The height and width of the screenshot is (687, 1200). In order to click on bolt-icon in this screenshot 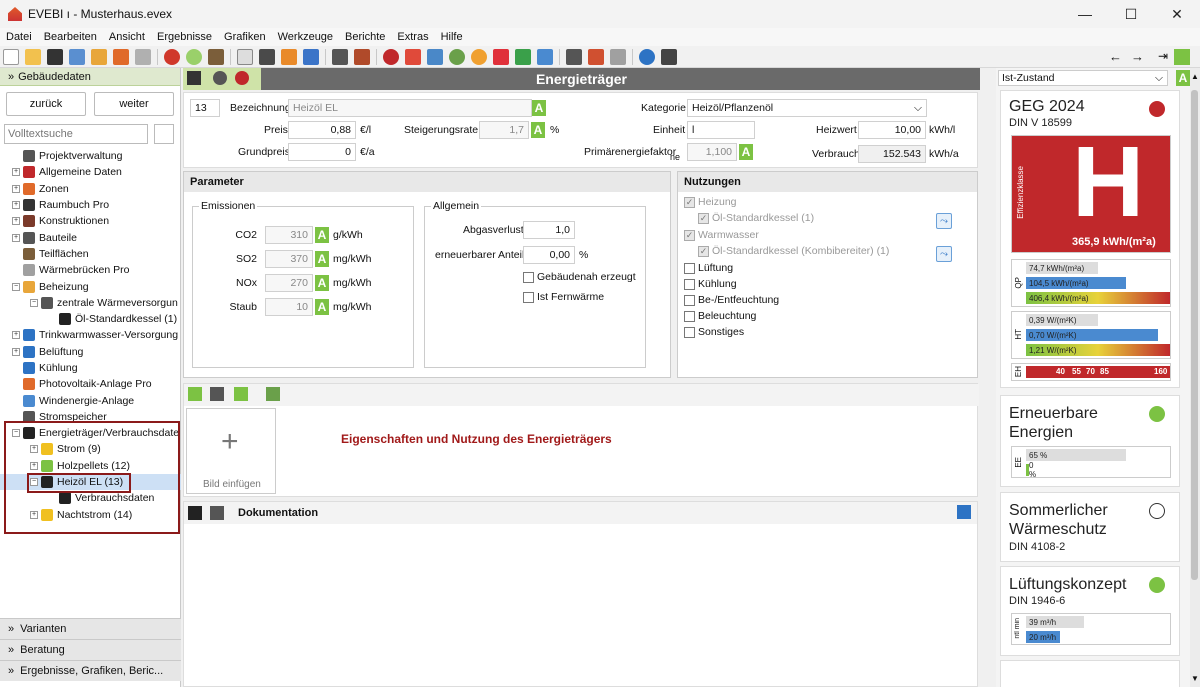, I will do `click(501, 56)`.